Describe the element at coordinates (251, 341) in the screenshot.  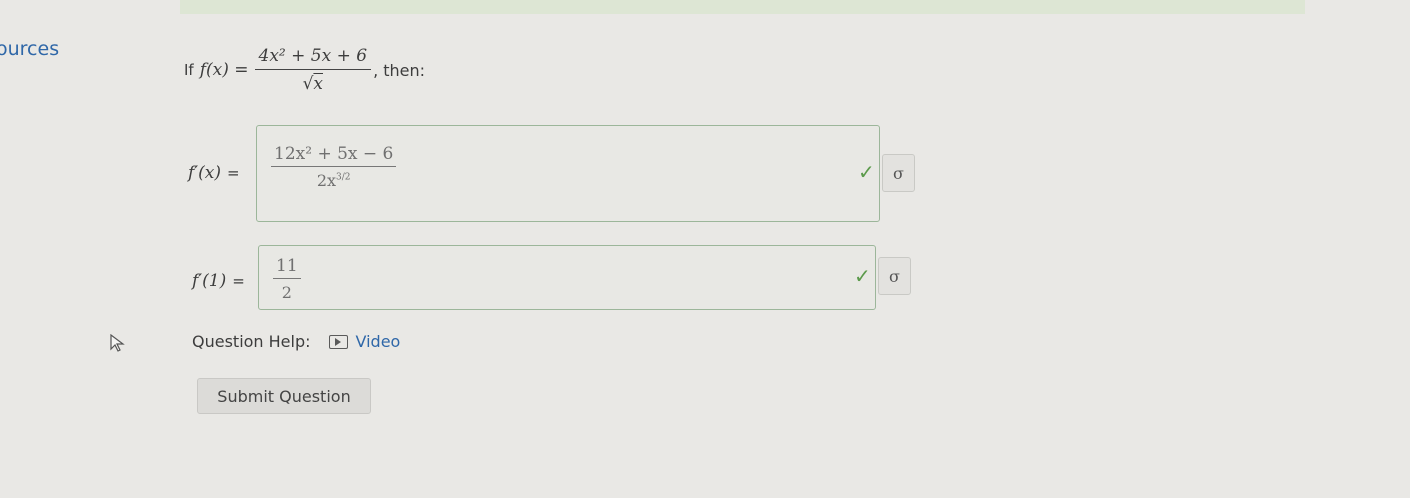
I see `question-help-label: Question Help:` at that location.